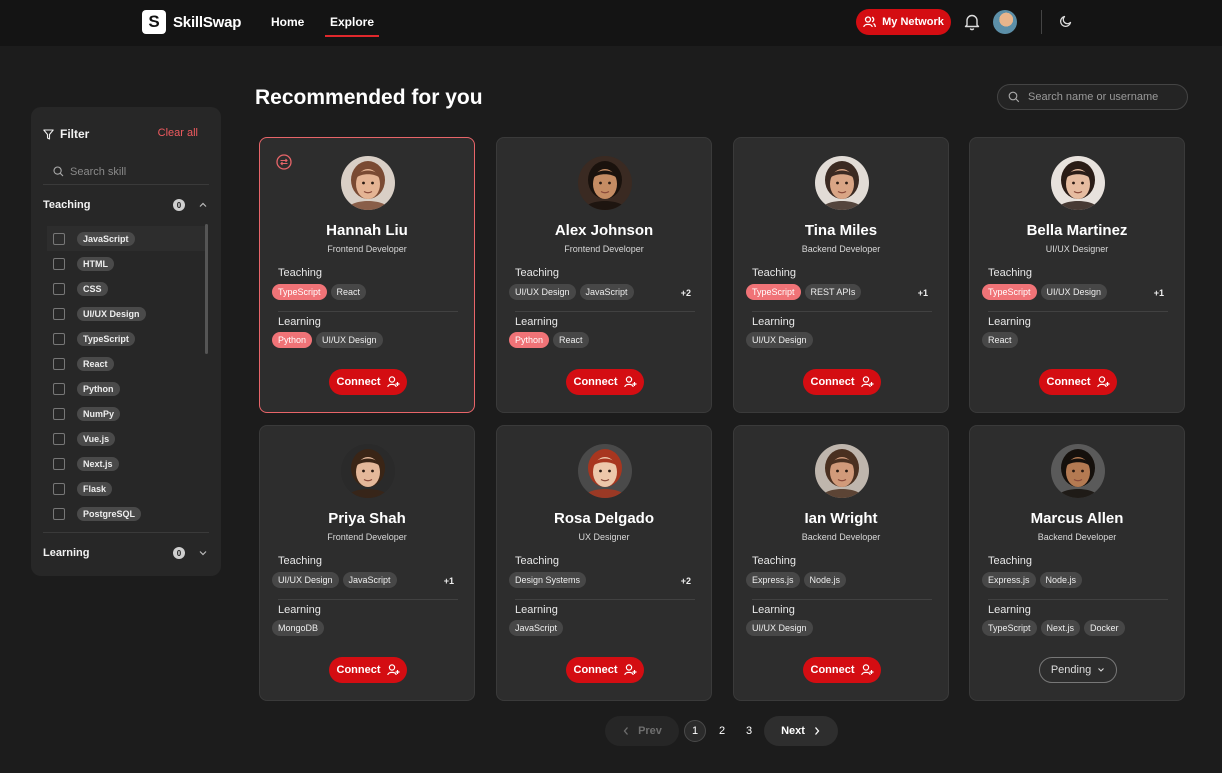 Image resolution: width=1222 pixels, height=773 pixels. Describe the element at coordinates (178, 133) in the screenshot. I see `clear-all-link: Clear all` at that location.